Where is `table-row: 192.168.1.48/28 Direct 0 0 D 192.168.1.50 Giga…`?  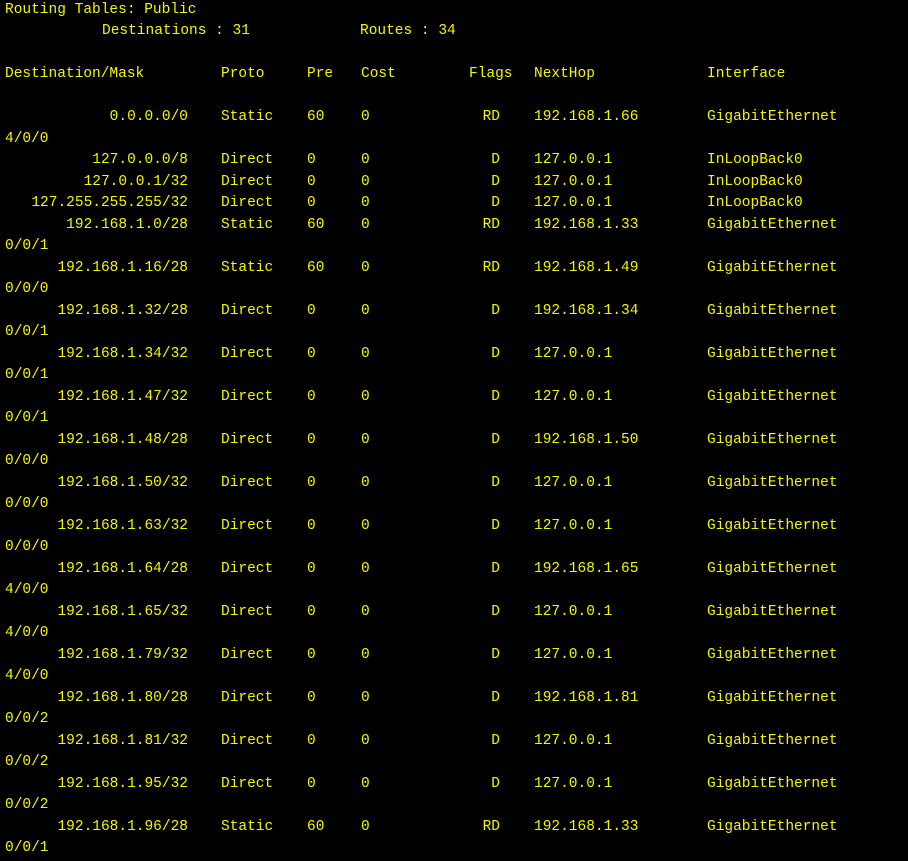
table-row: 192.168.1.48/28 Direct 0 0 D 192.168.1.50 Giga… is located at coordinates (454, 440).